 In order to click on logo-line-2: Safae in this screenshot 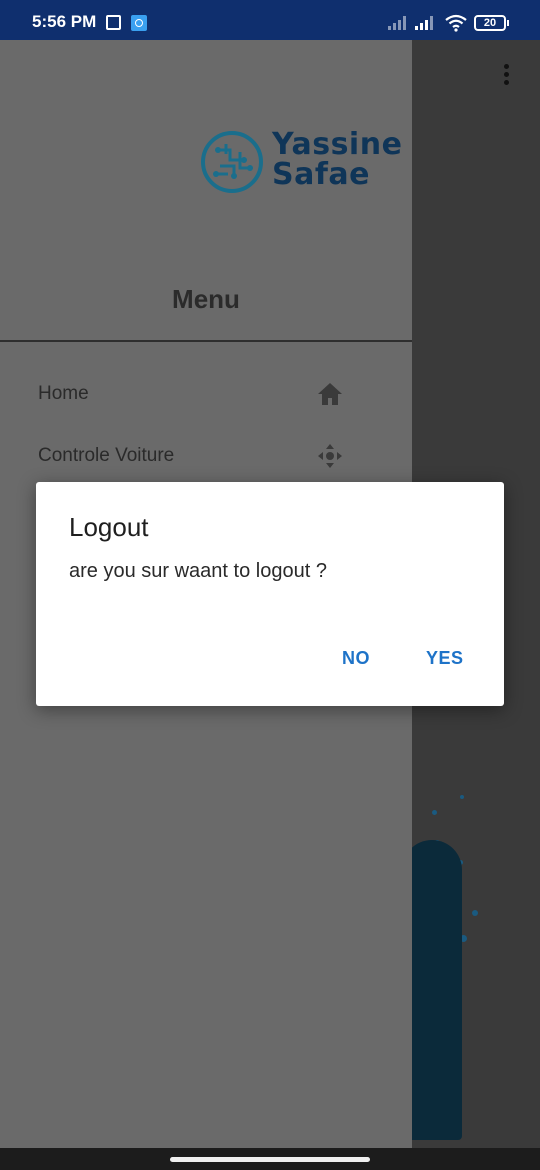, I will do `click(321, 174)`.